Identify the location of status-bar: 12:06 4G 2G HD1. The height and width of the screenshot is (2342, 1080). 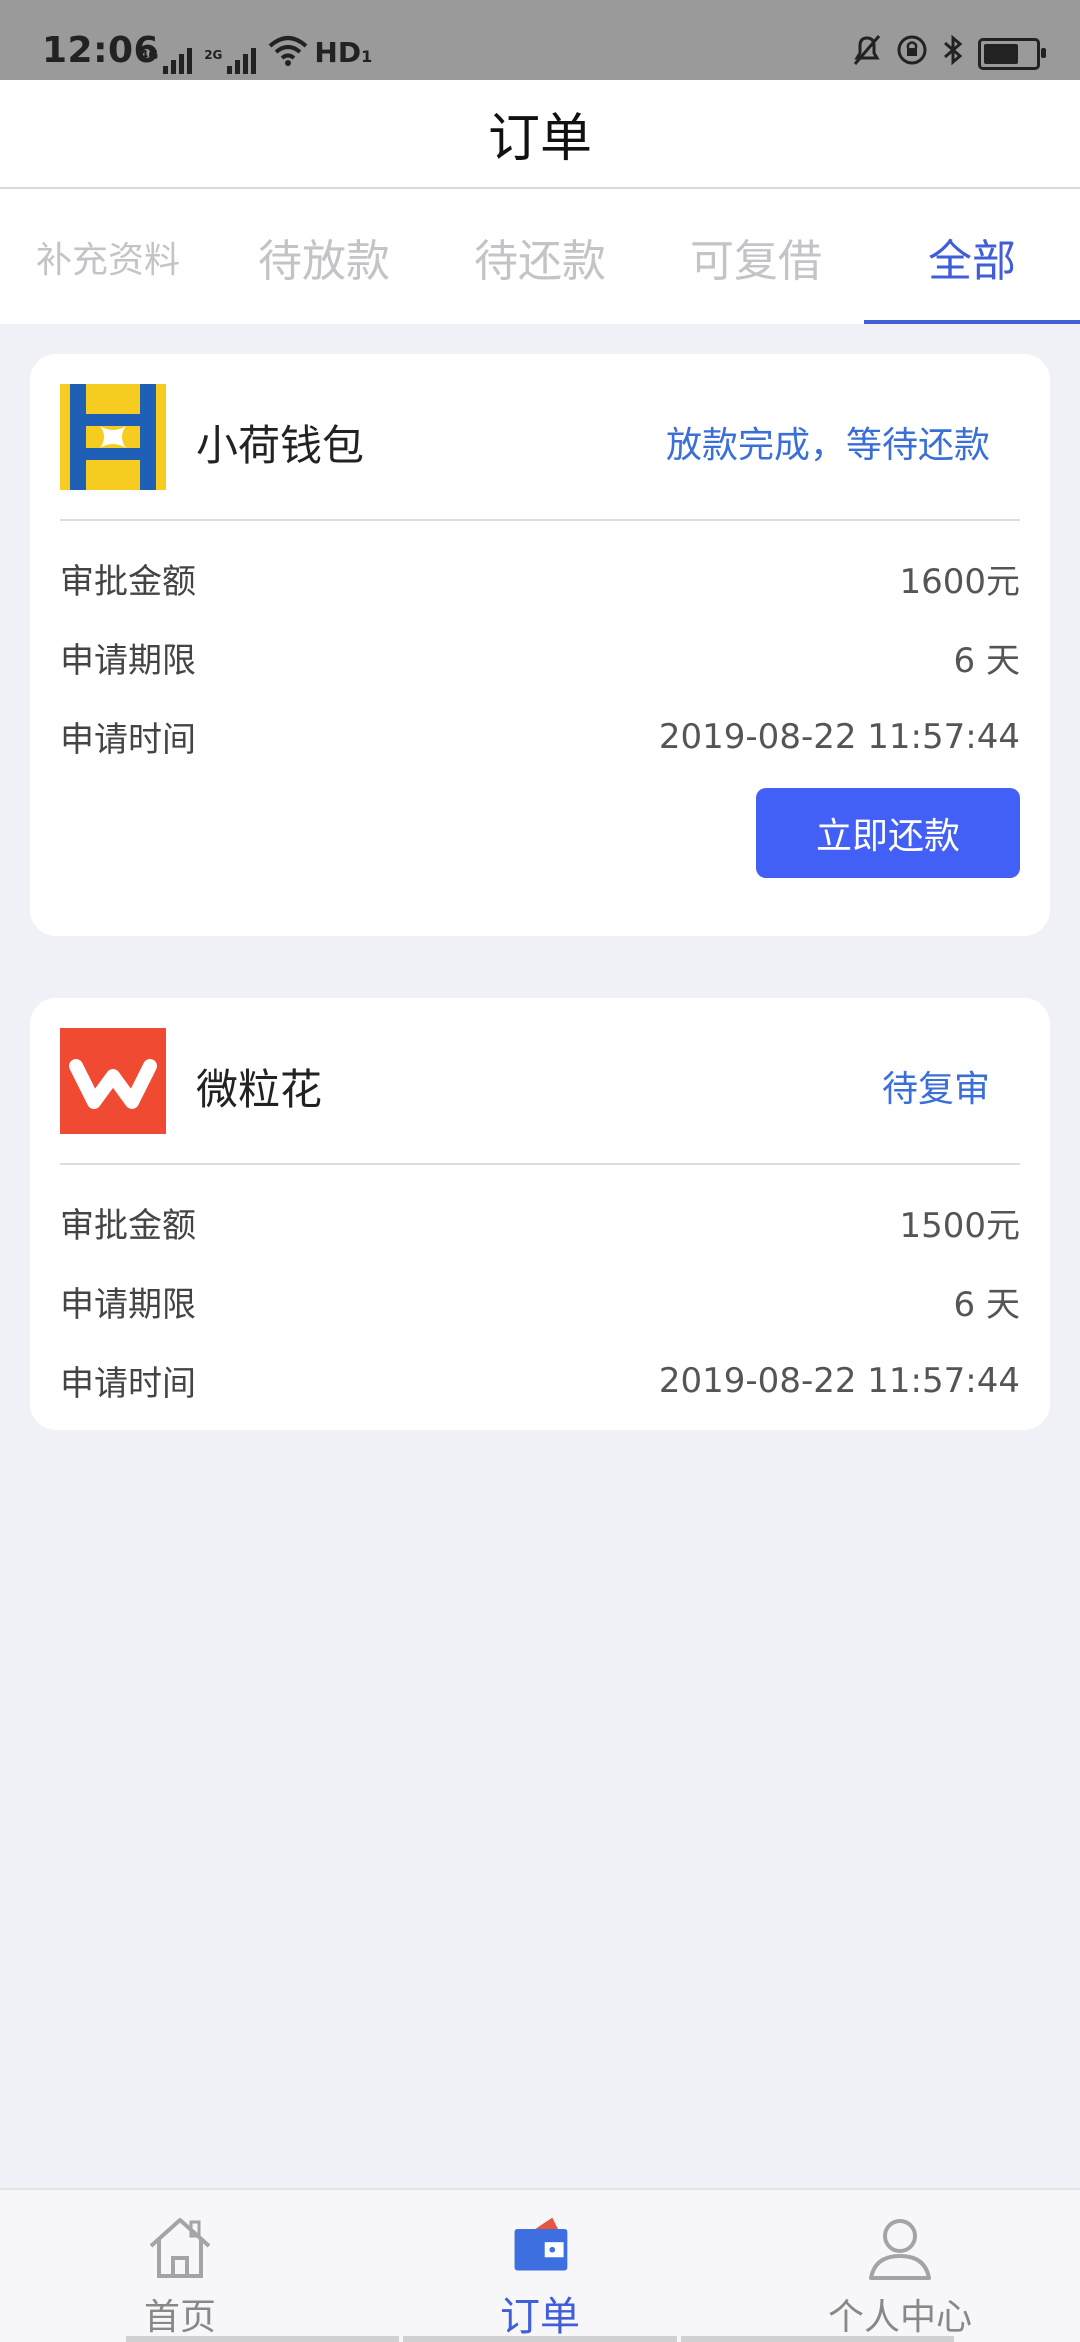
(540, 40).